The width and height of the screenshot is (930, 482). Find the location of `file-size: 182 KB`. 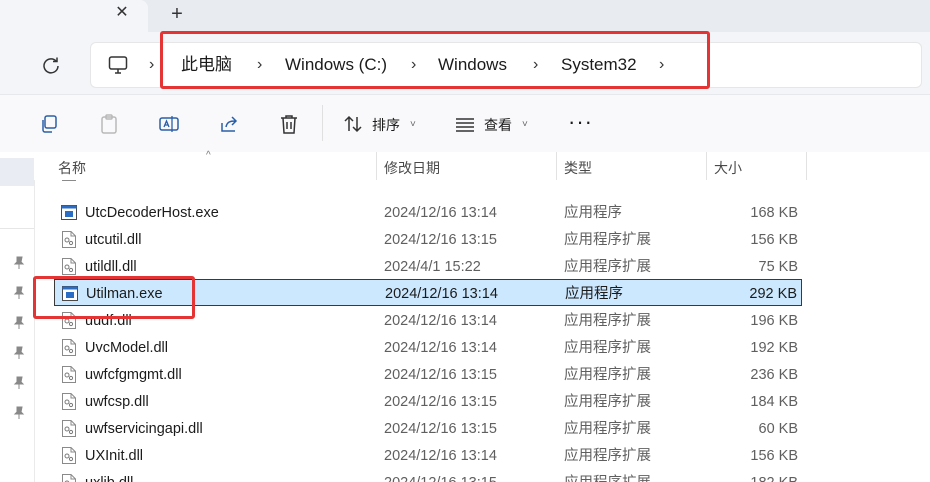

file-size: 182 KB is located at coordinates (774, 477).